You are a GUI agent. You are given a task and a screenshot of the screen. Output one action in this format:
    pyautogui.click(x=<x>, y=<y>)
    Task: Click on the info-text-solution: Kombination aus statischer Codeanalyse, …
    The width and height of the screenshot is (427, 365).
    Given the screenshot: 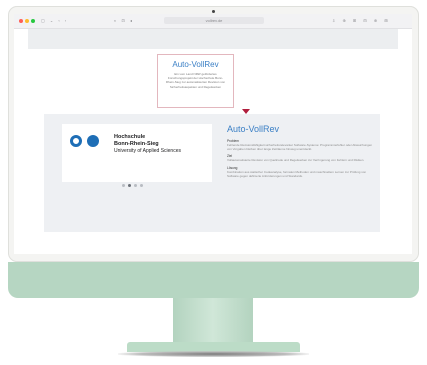 What is the action you would take?
    pyautogui.click(x=297, y=173)
    